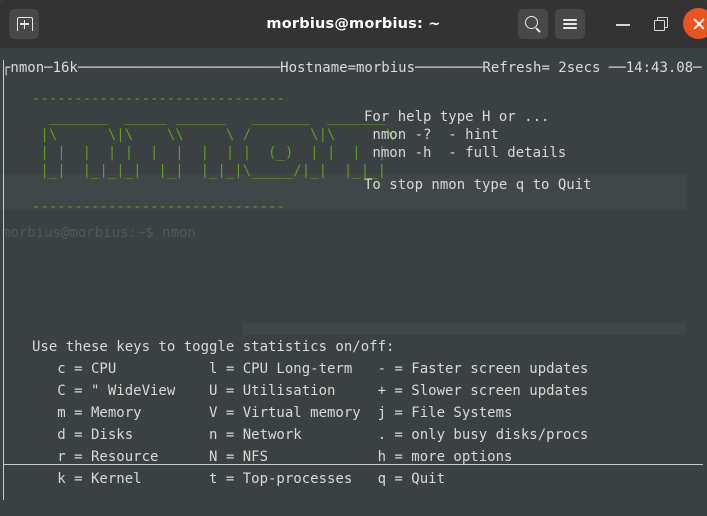 Image resolution: width=707 pixels, height=516 pixels. I want to click on ghost-shell-prompt: morbius@morbius:~$ nmon, so click(99, 233).